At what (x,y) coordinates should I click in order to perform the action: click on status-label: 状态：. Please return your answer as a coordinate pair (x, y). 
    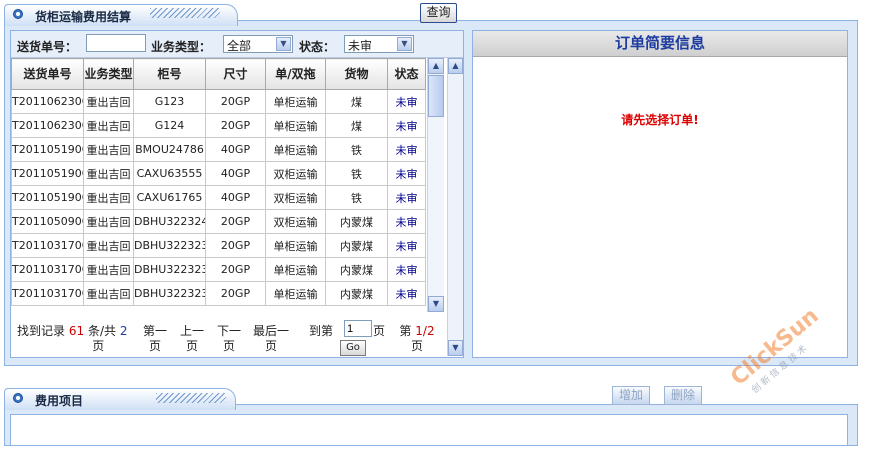
    Looking at the image, I should click on (317, 47).